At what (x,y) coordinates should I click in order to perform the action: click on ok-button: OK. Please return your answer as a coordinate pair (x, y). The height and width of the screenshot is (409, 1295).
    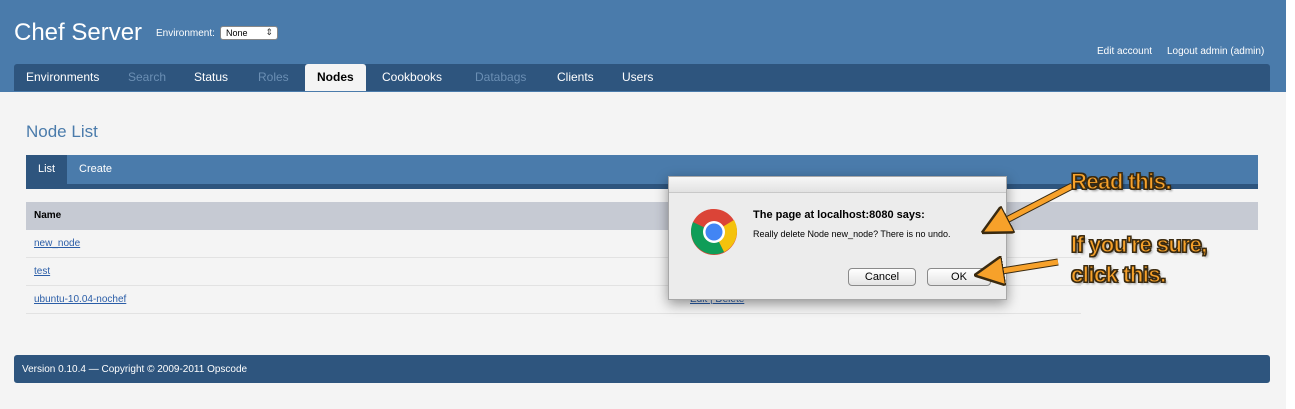
    Looking at the image, I should click on (959, 277).